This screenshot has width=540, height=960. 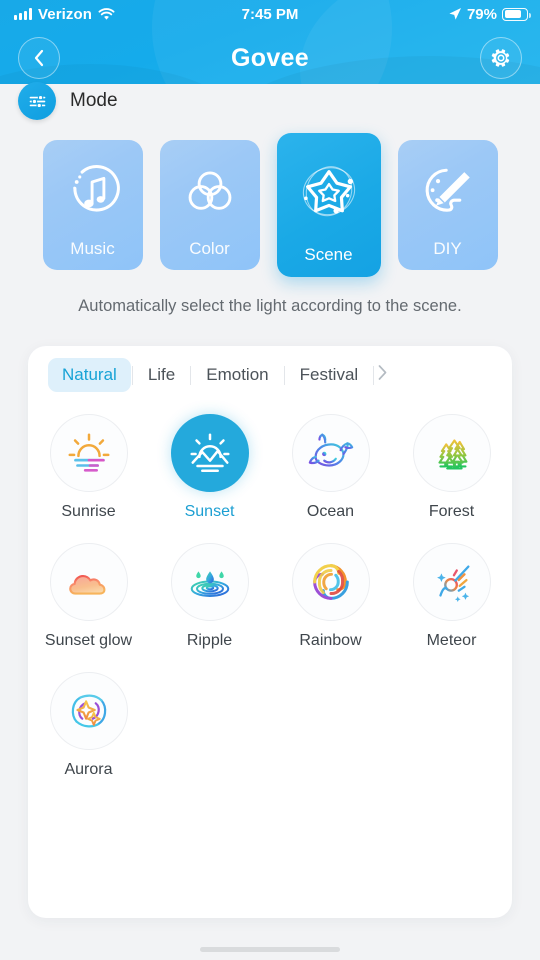 What do you see at coordinates (481, 14) in the screenshot?
I see `battery-percent-label: 79%` at bounding box center [481, 14].